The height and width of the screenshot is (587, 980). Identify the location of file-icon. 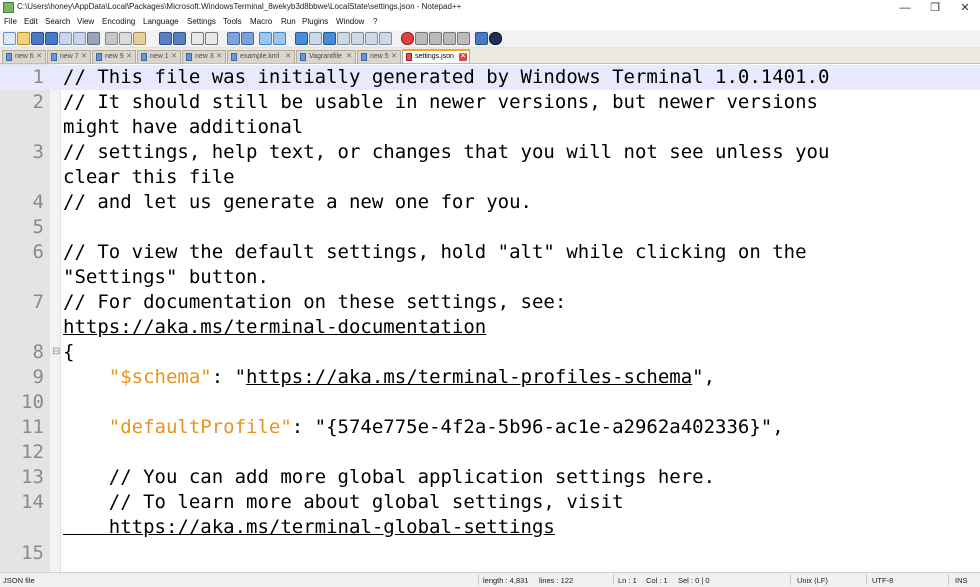
(99, 57).